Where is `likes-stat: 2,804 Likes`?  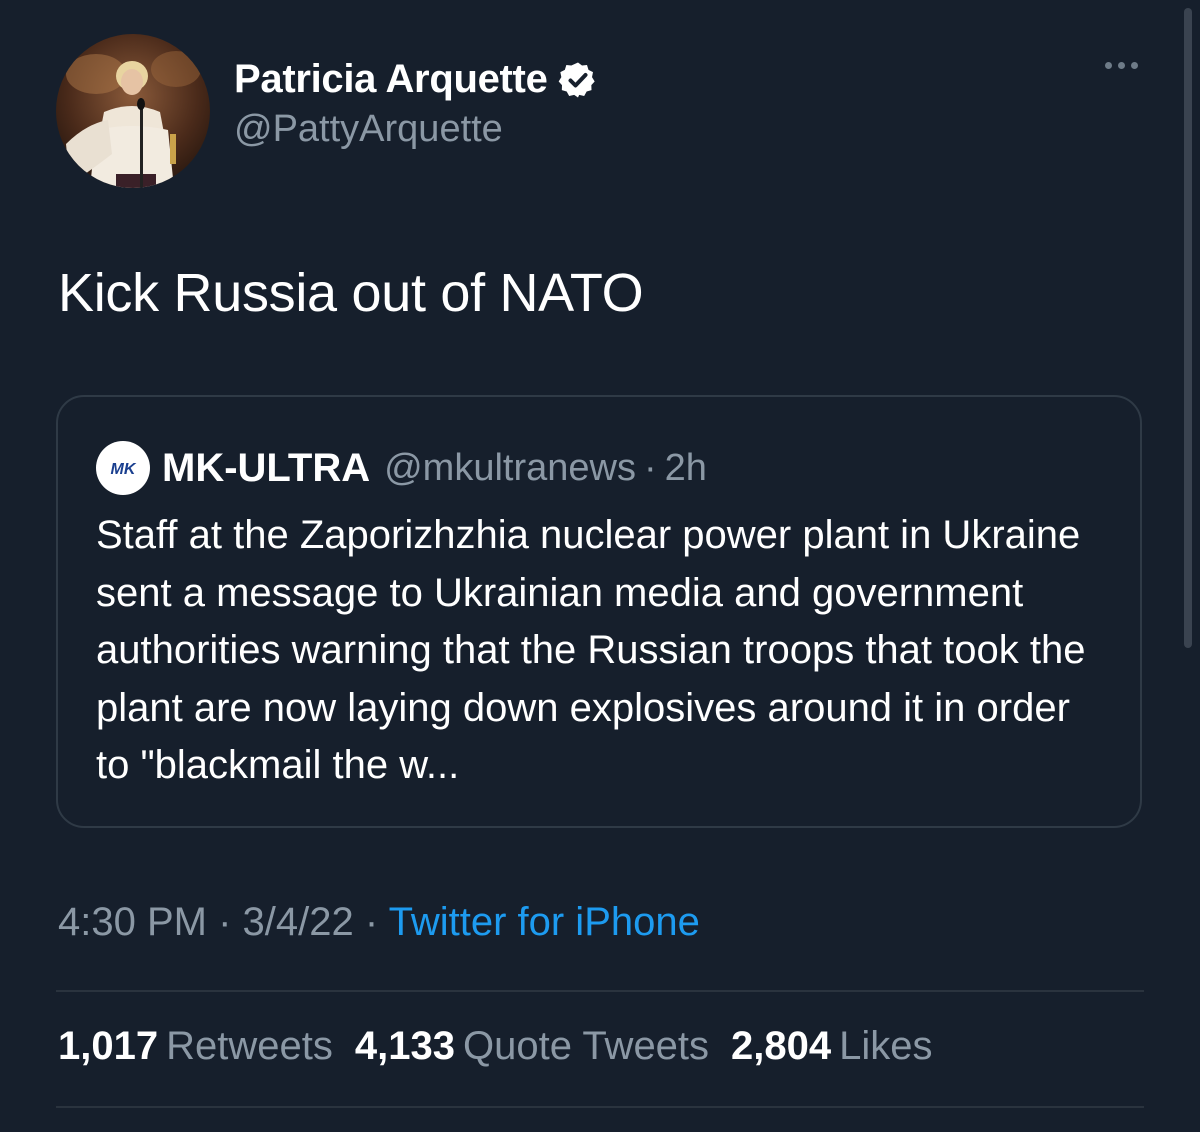 likes-stat: 2,804 Likes is located at coordinates (832, 1046).